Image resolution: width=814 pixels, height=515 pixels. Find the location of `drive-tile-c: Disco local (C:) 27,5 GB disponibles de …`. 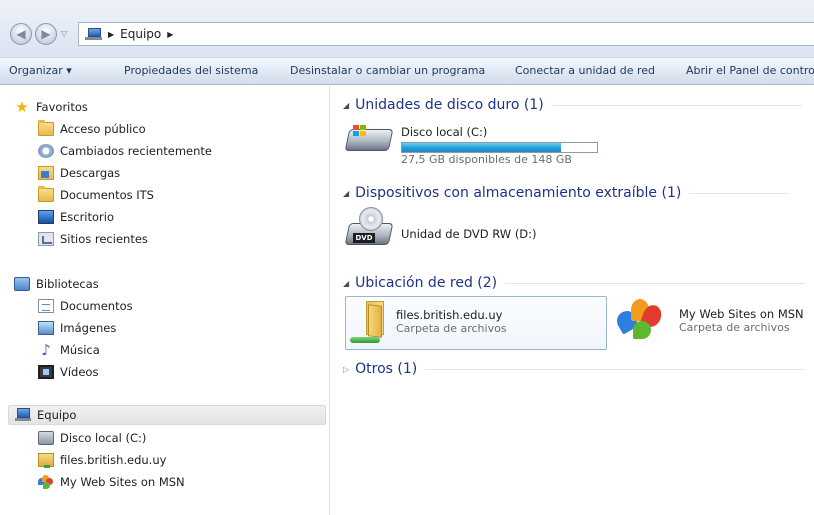

drive-tile-c: Disco local (C:) 27,5 GB disponibles de … is located at coordinates (471, 144).